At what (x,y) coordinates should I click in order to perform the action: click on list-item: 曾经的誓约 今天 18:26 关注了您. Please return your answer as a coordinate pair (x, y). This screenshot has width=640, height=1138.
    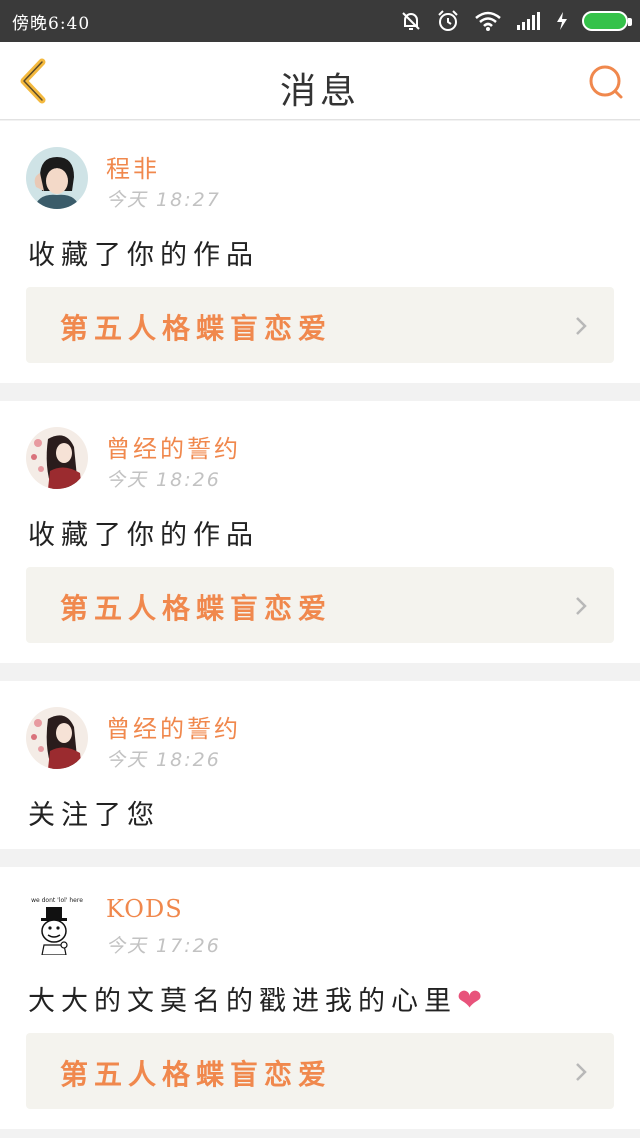
    Looking at the image, I should click on (320, 765).